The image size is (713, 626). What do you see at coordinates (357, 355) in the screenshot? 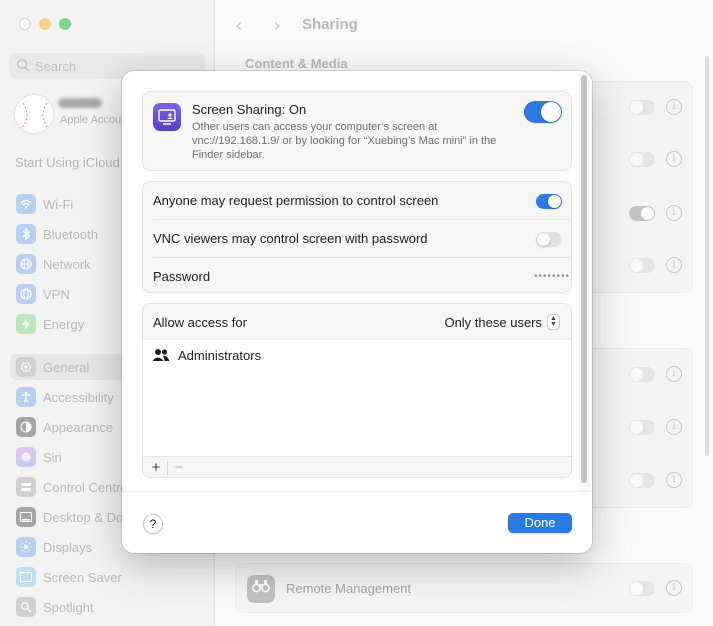
I see `list-item: Administrators` at bounding box center [357, 355].